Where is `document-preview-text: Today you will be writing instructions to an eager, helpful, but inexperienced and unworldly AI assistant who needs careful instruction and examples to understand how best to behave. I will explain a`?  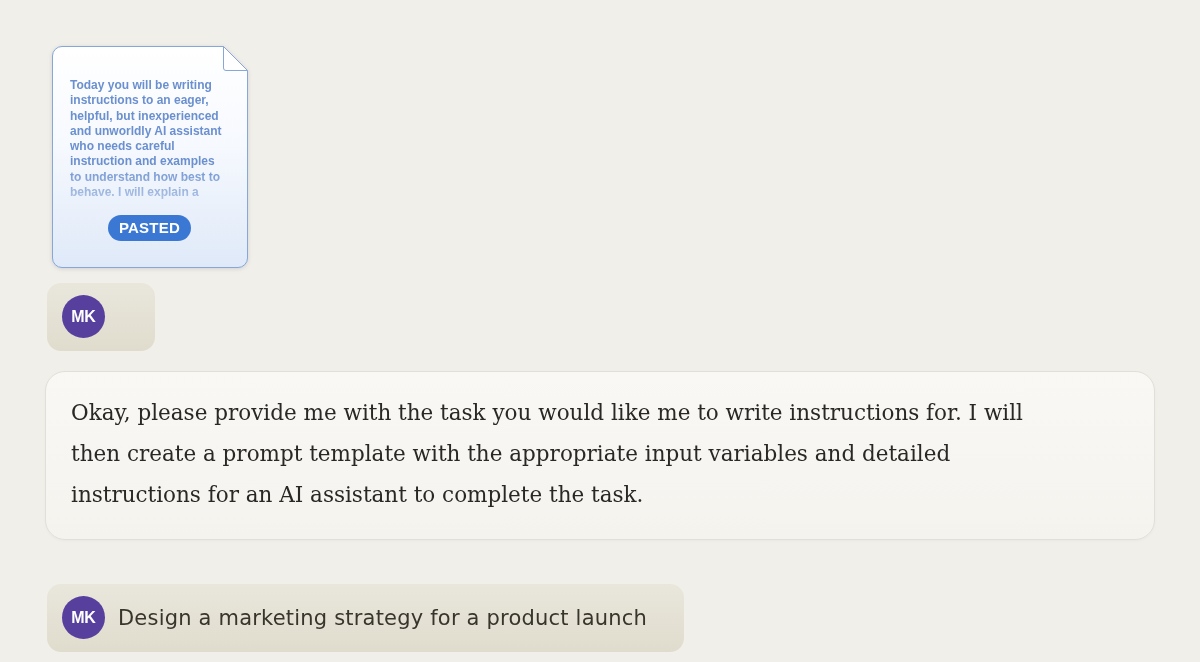
document-preview-text: Today you will be writing instructions to an eager, helpful, but inexperienced and unworldly AI assistant who needs careful instruction and examples to understand how best to behave. I will explain a is located at coordinates (146, 140).